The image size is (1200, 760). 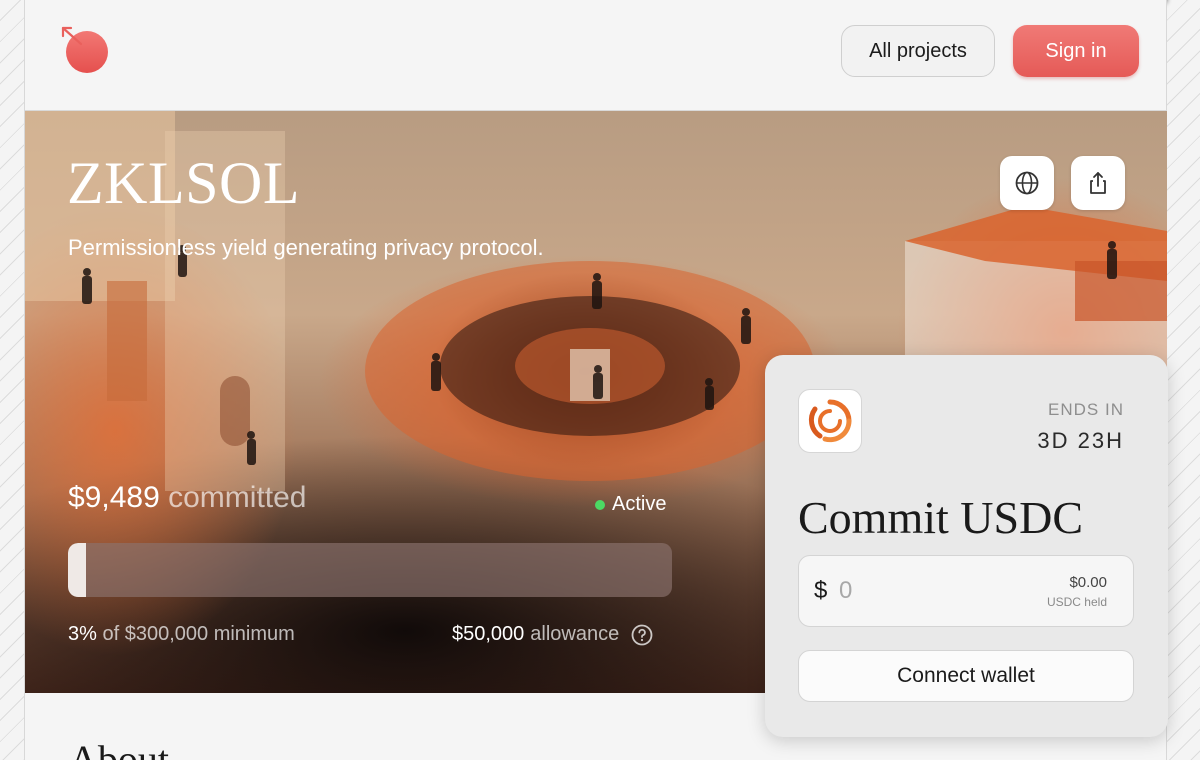 What do you see at coordinates (1086, 409) in the screenshot?
I see `ends-in-label: ENDS IN` at bounding box center [1086, 409].